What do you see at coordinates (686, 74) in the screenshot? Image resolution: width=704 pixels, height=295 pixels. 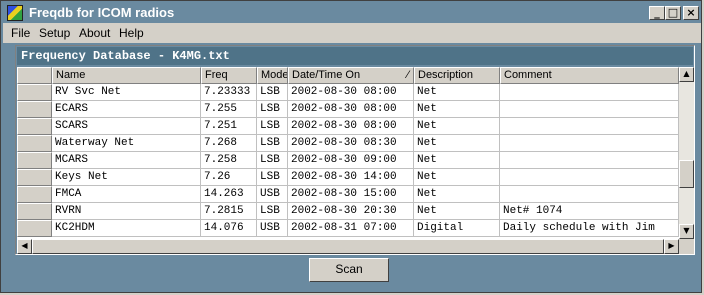 I see `scroll-up-icon: ▲` at bounding box center [686, 74].